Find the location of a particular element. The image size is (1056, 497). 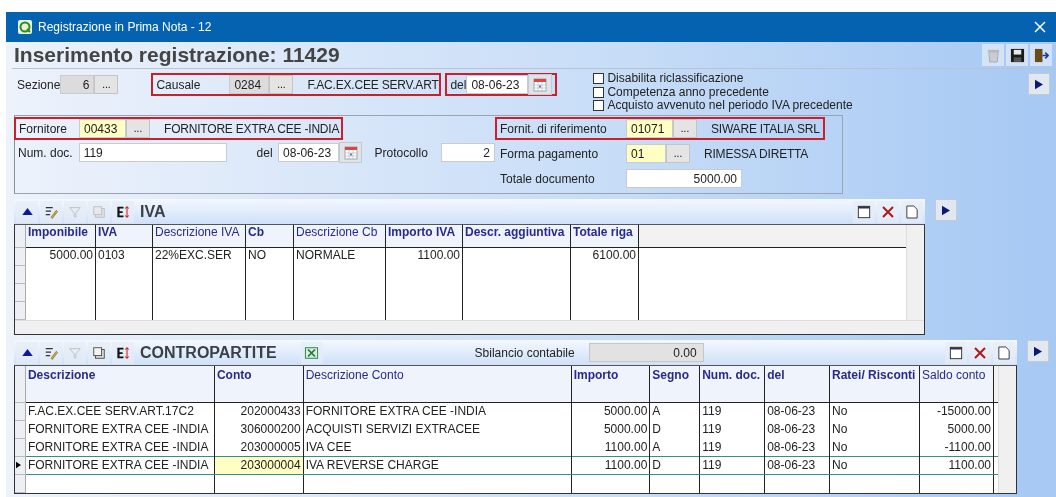

table-cell: NORMALE is located at coordinates (339, 256).